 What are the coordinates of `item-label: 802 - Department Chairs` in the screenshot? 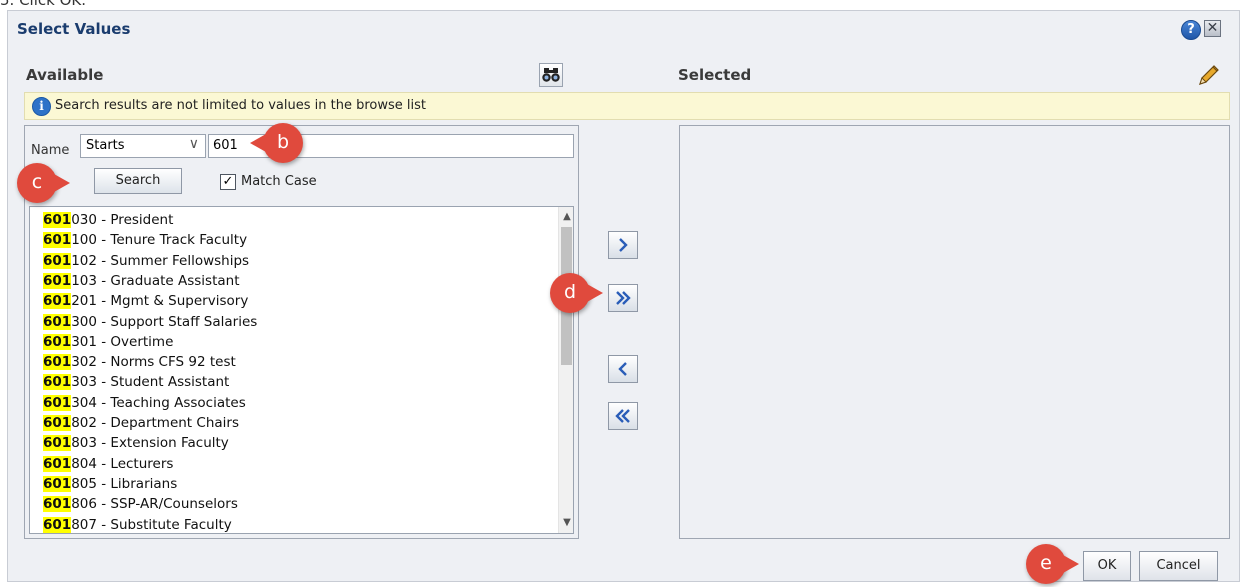 It's located at (155, 423).